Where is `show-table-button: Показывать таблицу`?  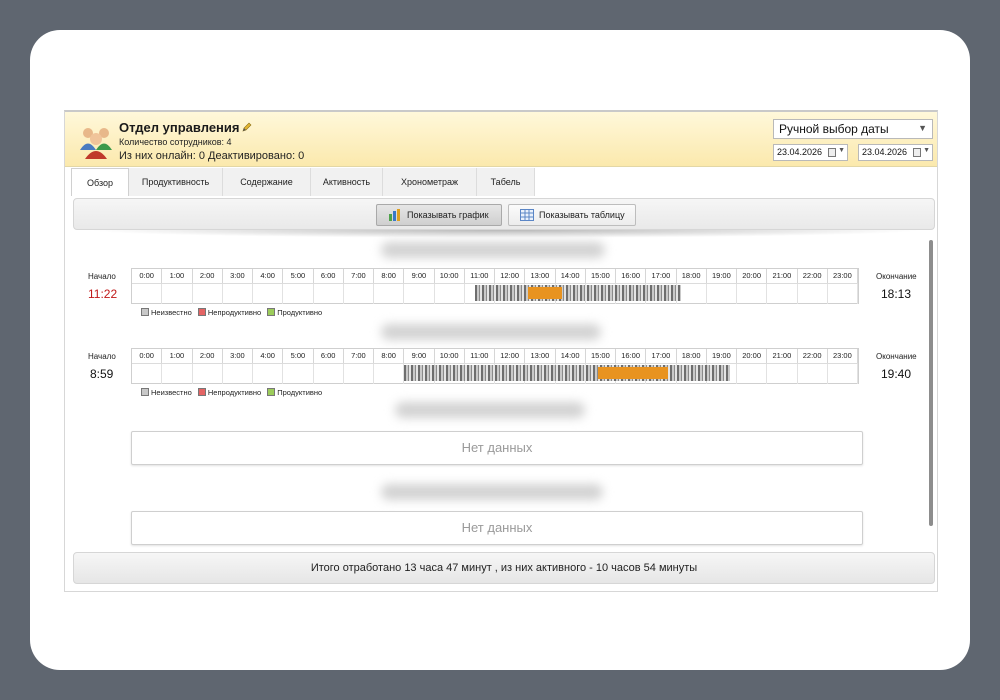
show-table-button: Показывать таблицу is located at coordinates (572, 215).